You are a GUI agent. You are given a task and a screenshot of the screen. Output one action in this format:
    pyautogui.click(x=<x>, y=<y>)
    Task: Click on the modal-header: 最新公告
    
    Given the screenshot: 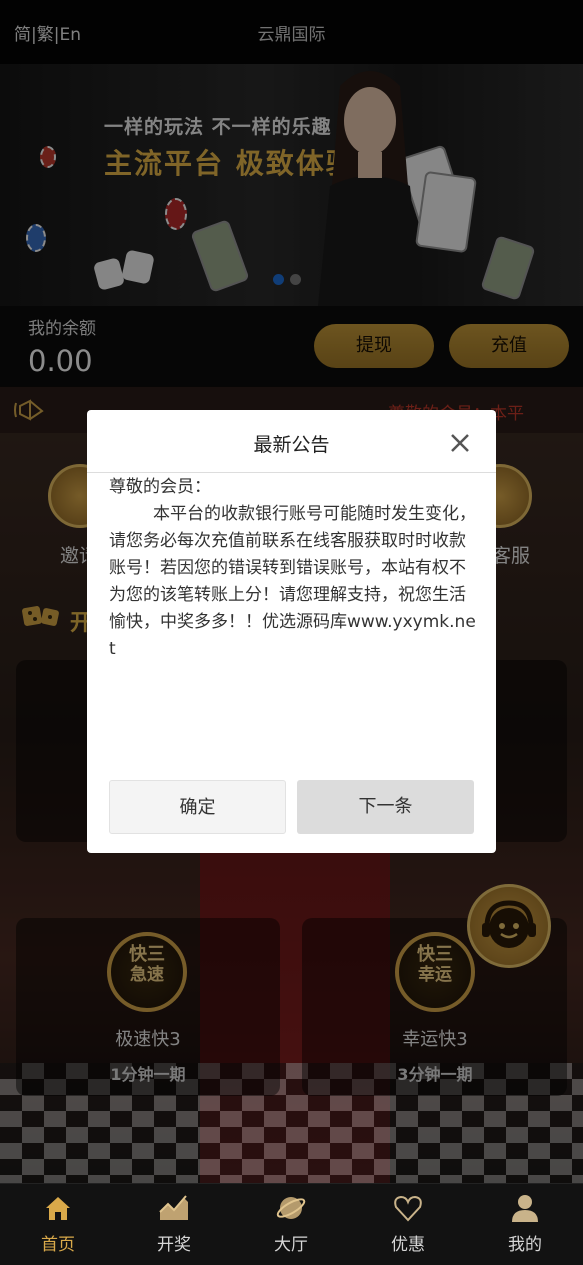 What is the action you would take?
    pyautogui.click(x=291, y=441)
    